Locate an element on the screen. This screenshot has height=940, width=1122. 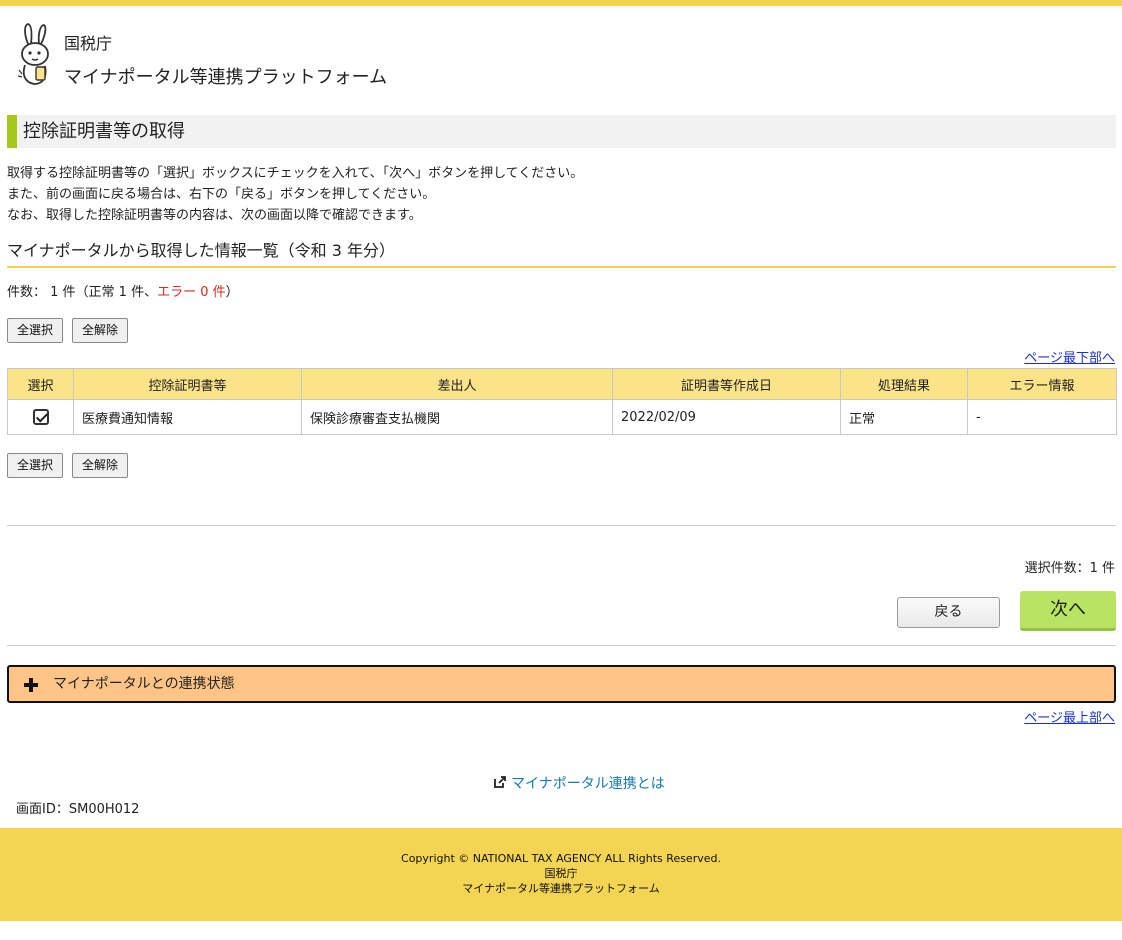
agency-name: 国税庁 is located at coordinates (88, 43).